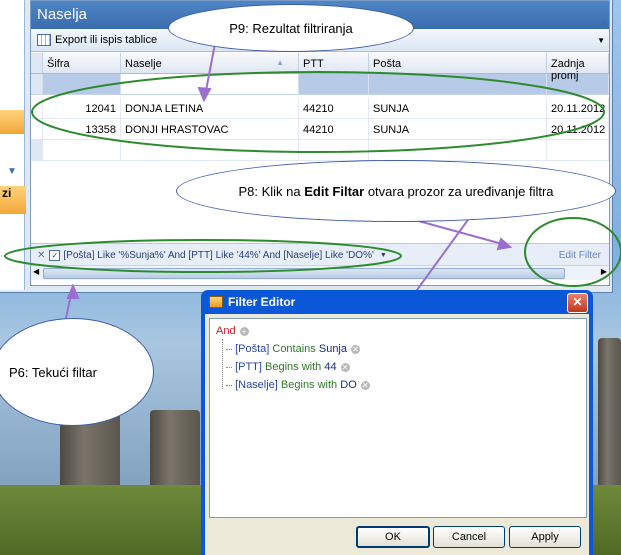  I want to click on add-condition-icon: +, so click(244, 331).